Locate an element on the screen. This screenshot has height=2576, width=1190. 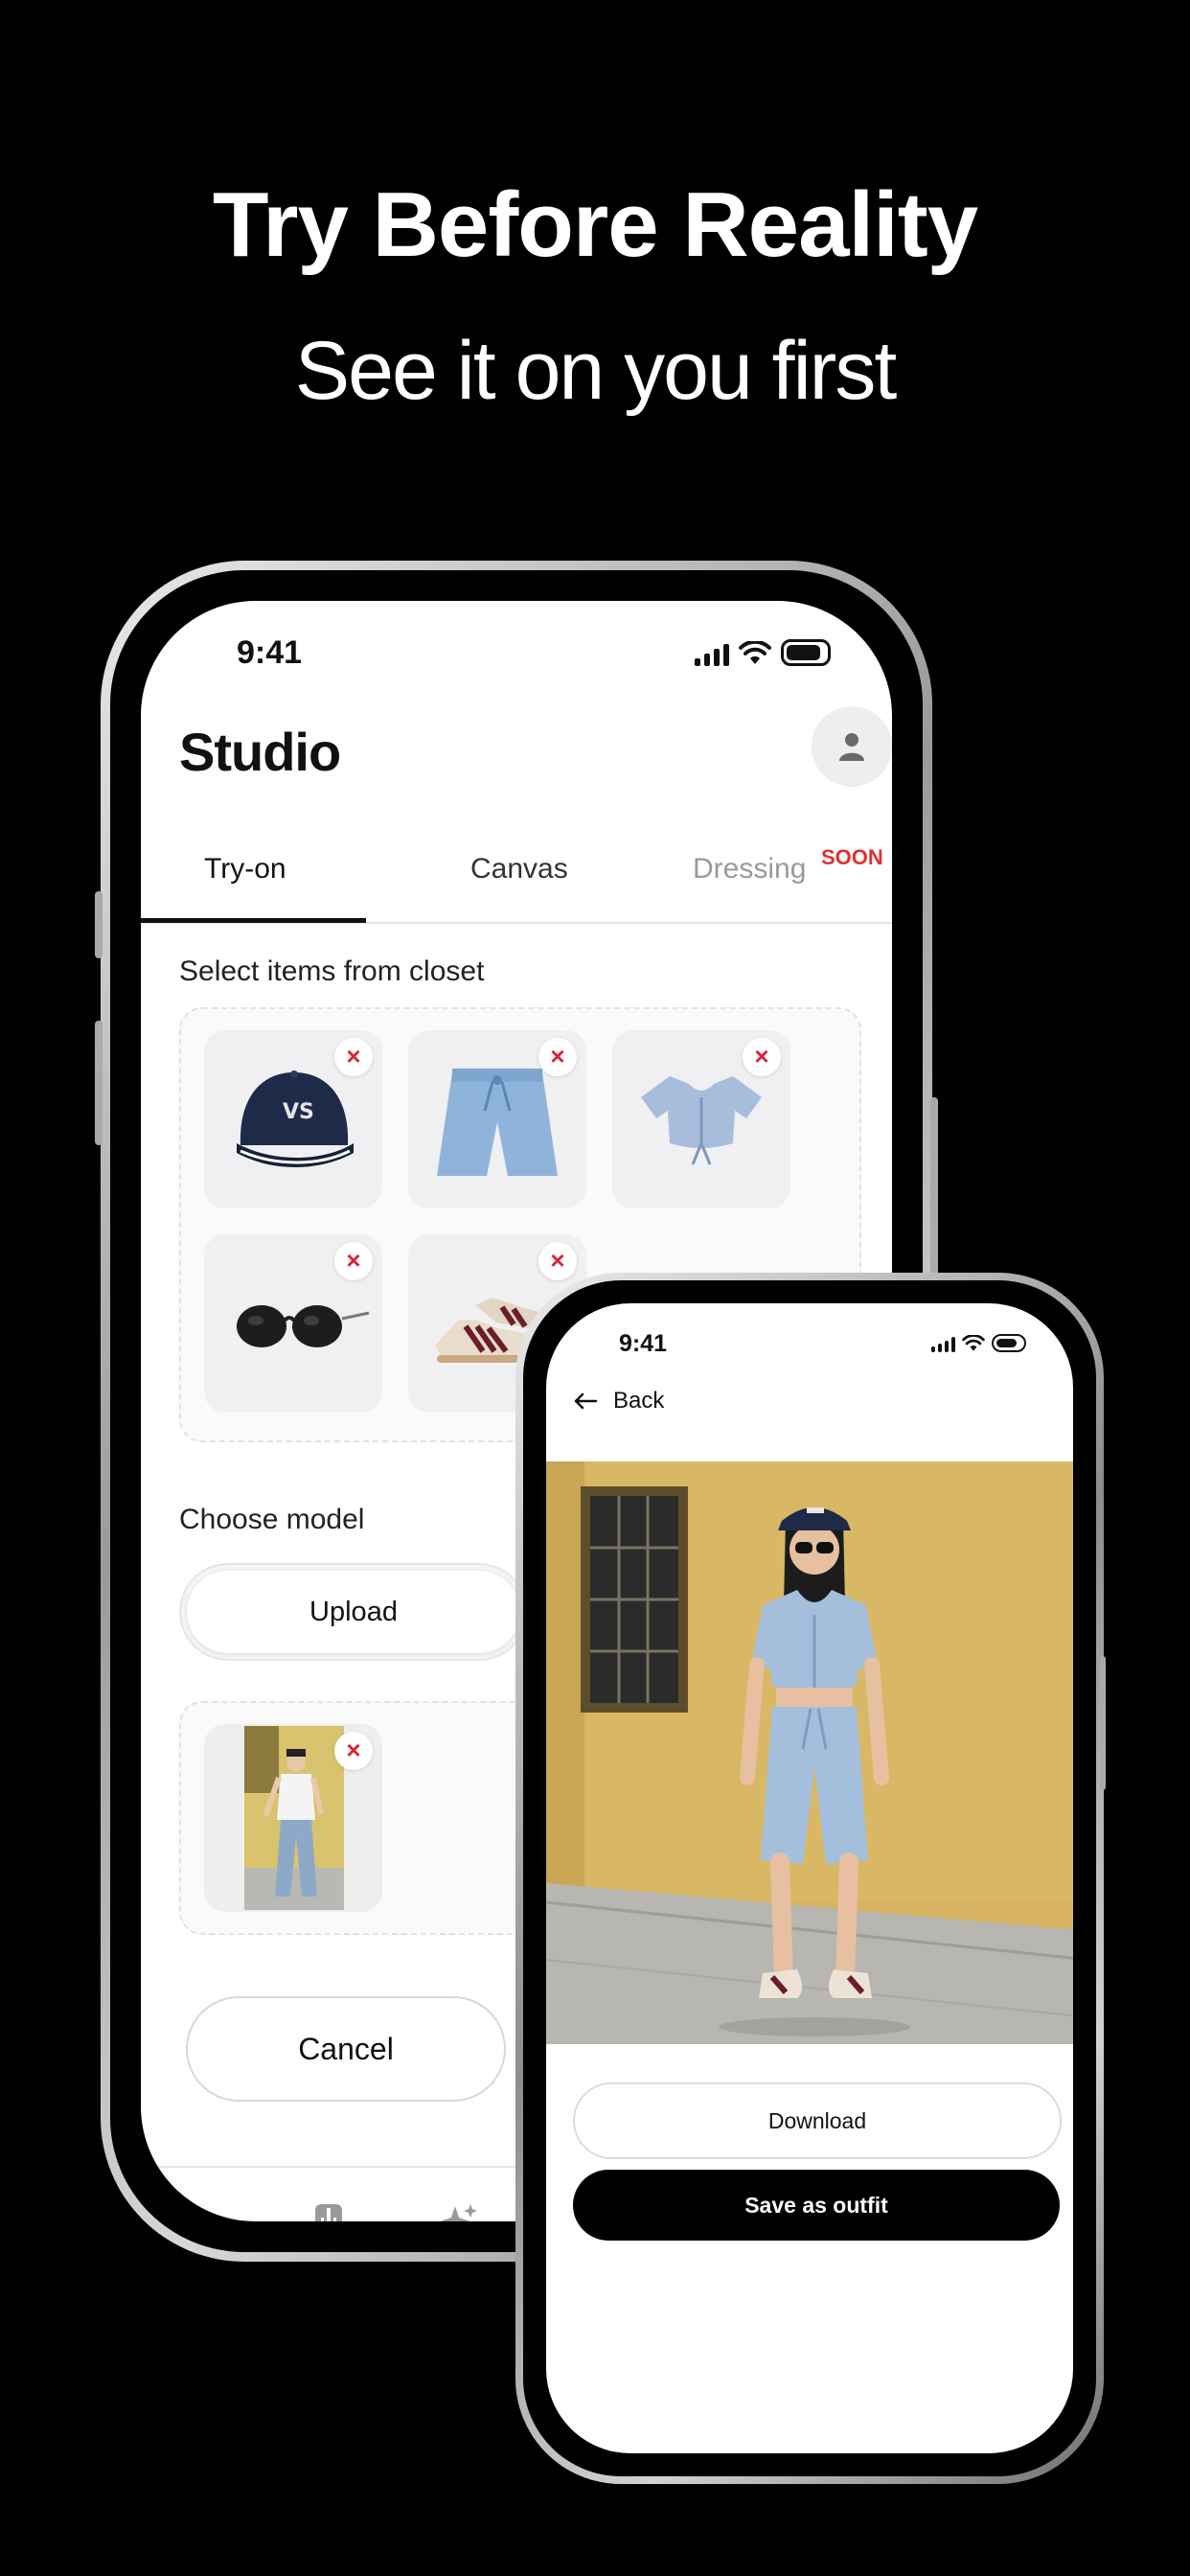
upload-button-track: Upload is located at coordinates (354, 1612).